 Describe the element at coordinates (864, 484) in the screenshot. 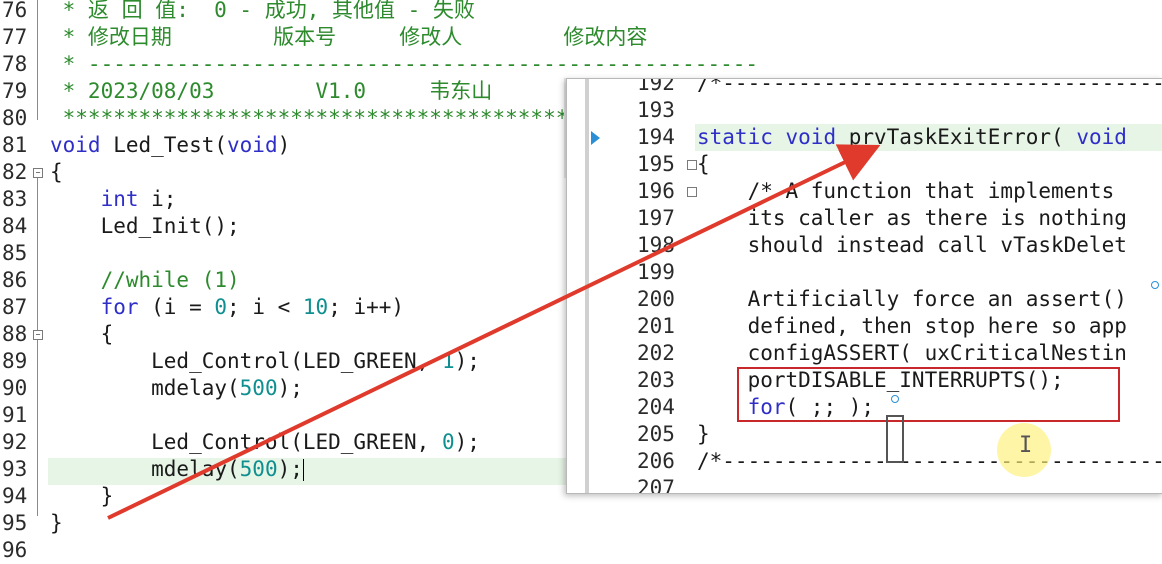

I see `code-line: 207` at that location.